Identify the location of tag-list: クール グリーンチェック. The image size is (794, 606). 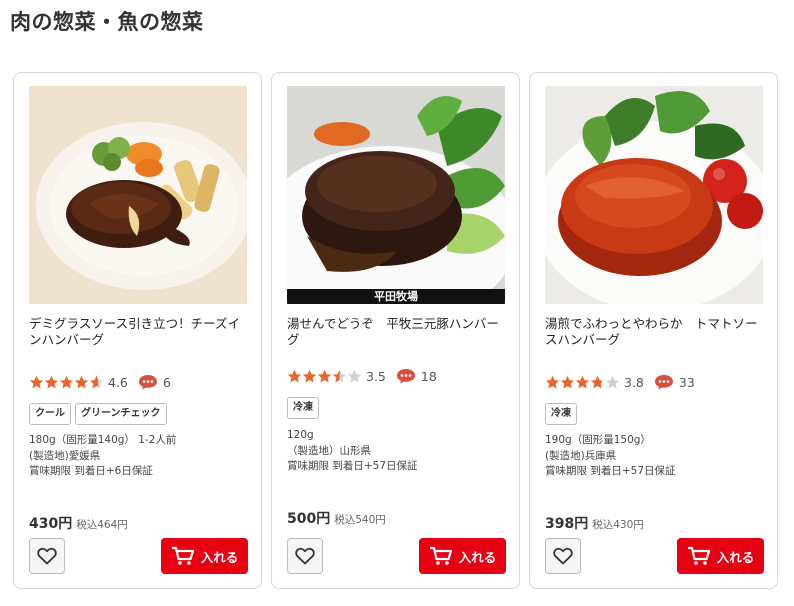
(100, 414).